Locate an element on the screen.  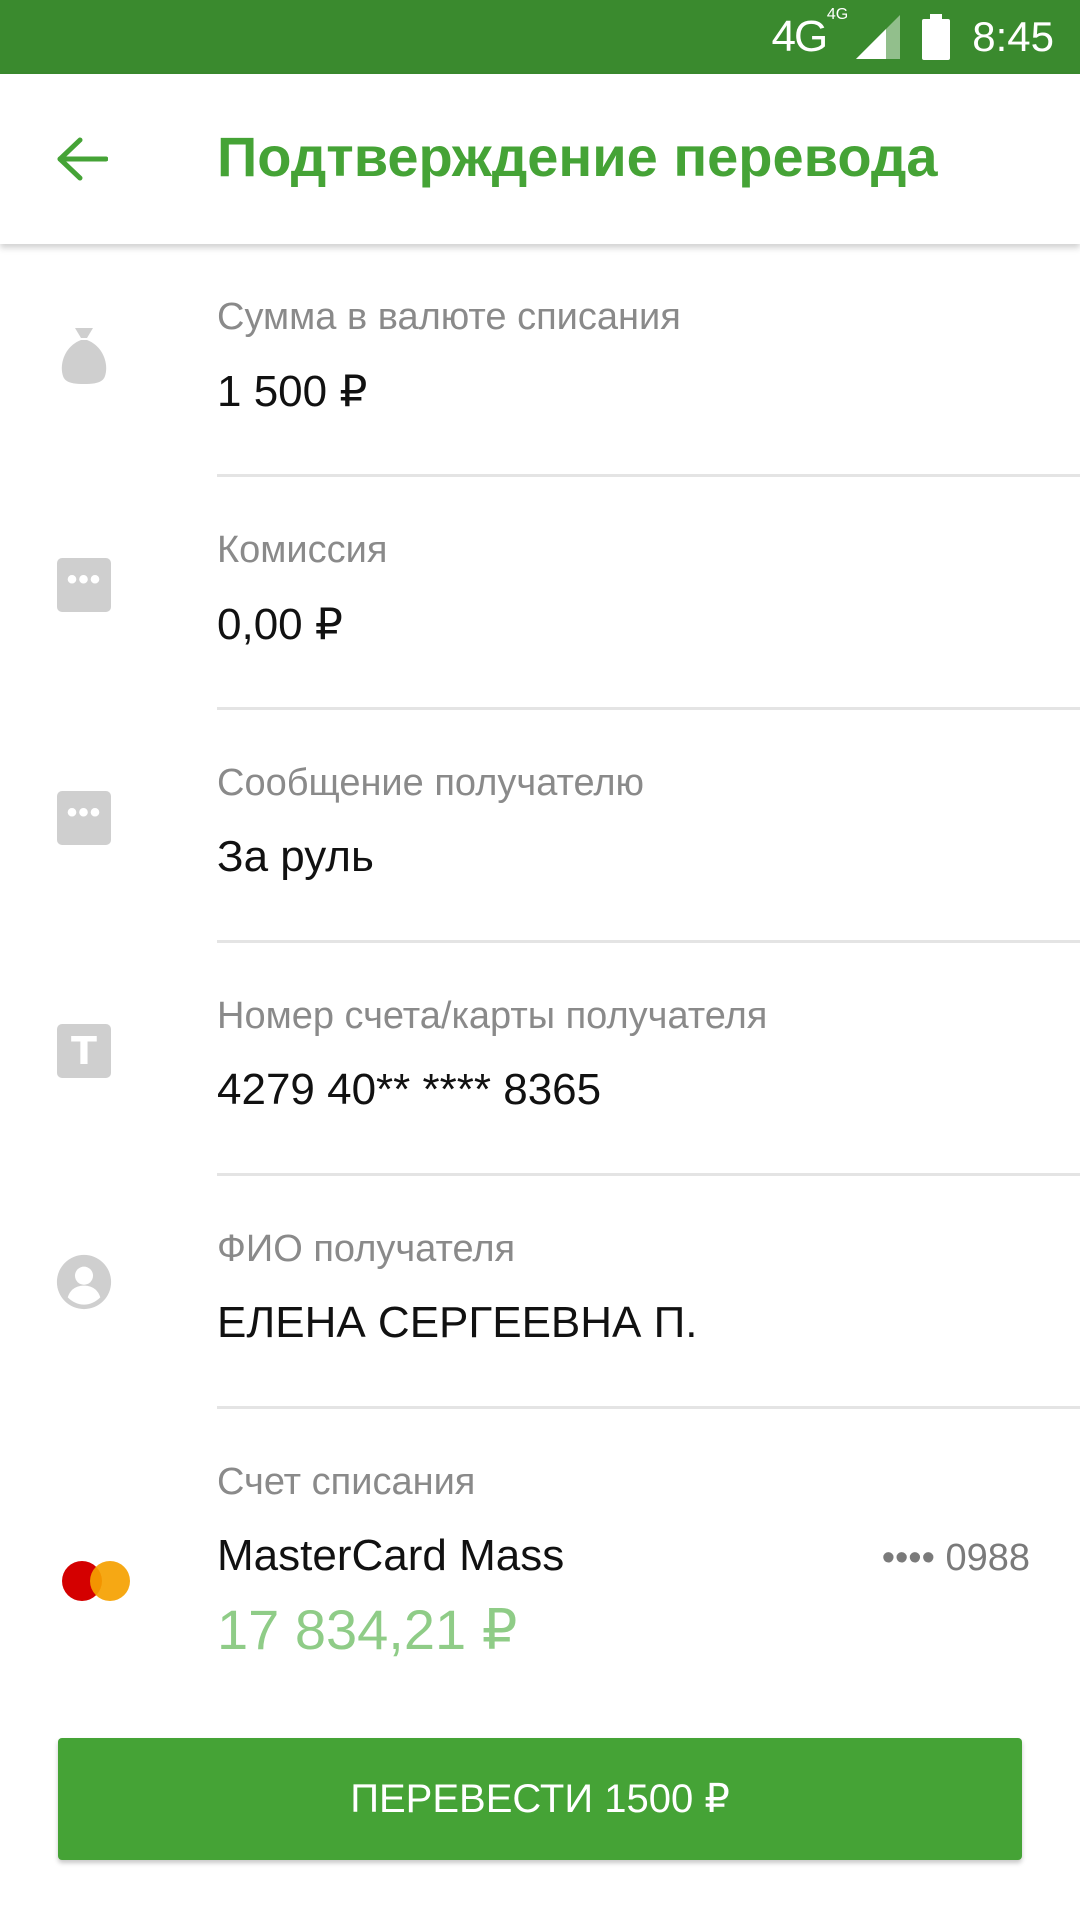
message-label: Сообщение получателю is located at coordinates (431, 783).